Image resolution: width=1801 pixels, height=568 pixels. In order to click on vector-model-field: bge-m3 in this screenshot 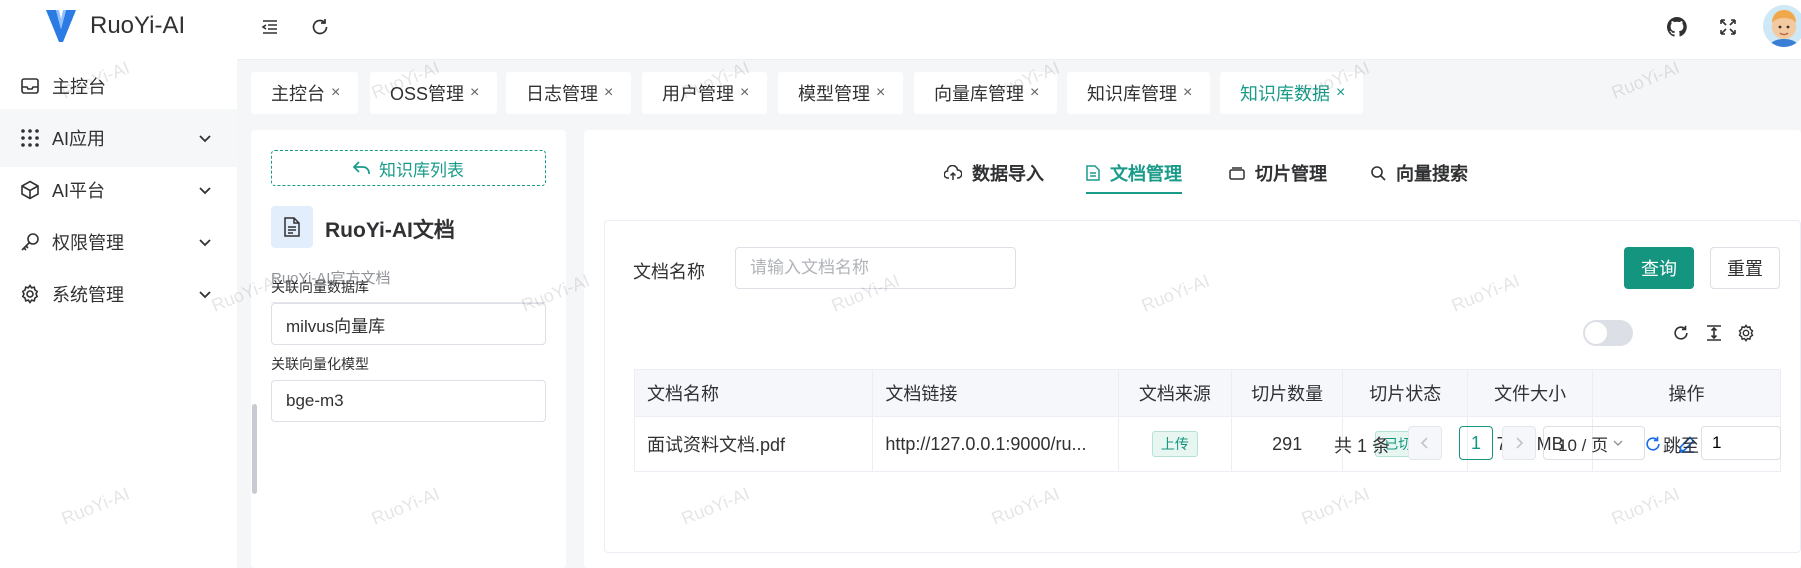, I will do `click(408, 401)`.